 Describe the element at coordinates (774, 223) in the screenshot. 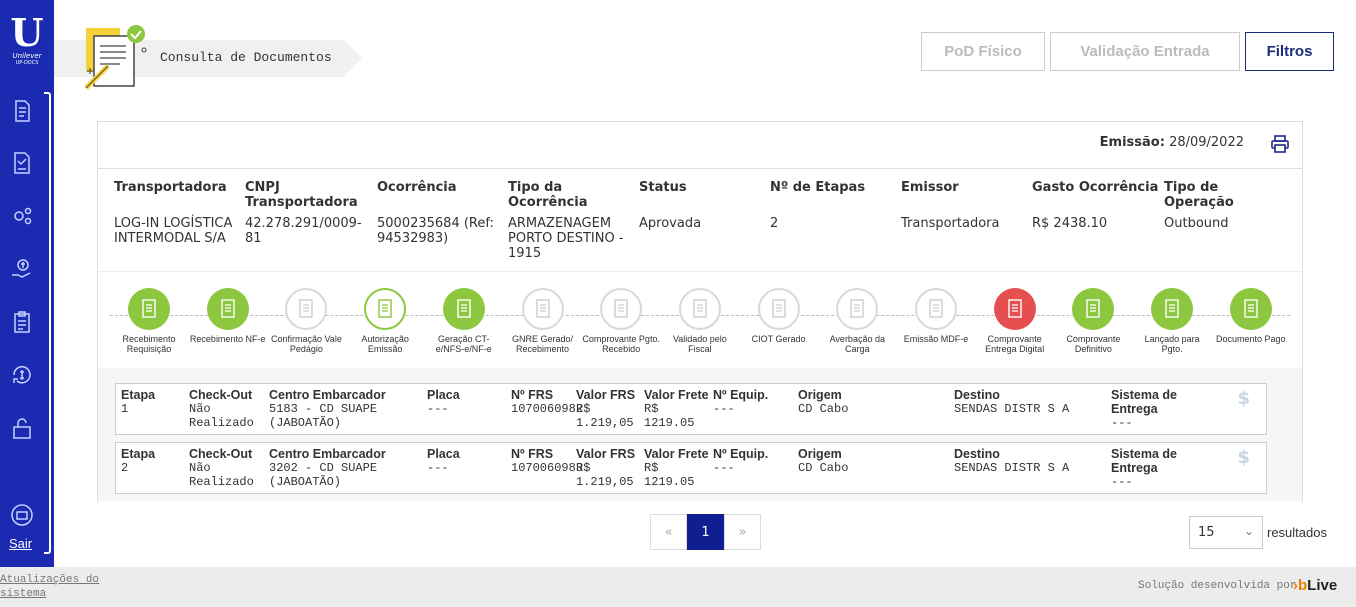

I see `info-value: 2` at that location.